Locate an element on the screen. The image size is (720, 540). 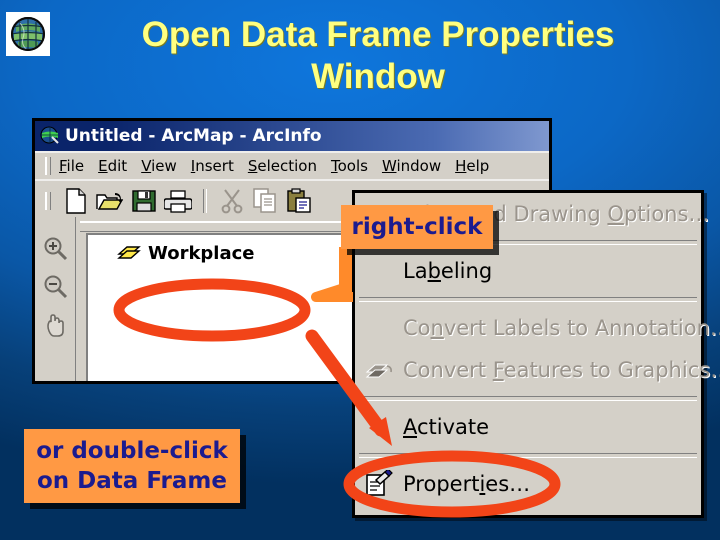
print-icon is located at coordinates (178, 201).